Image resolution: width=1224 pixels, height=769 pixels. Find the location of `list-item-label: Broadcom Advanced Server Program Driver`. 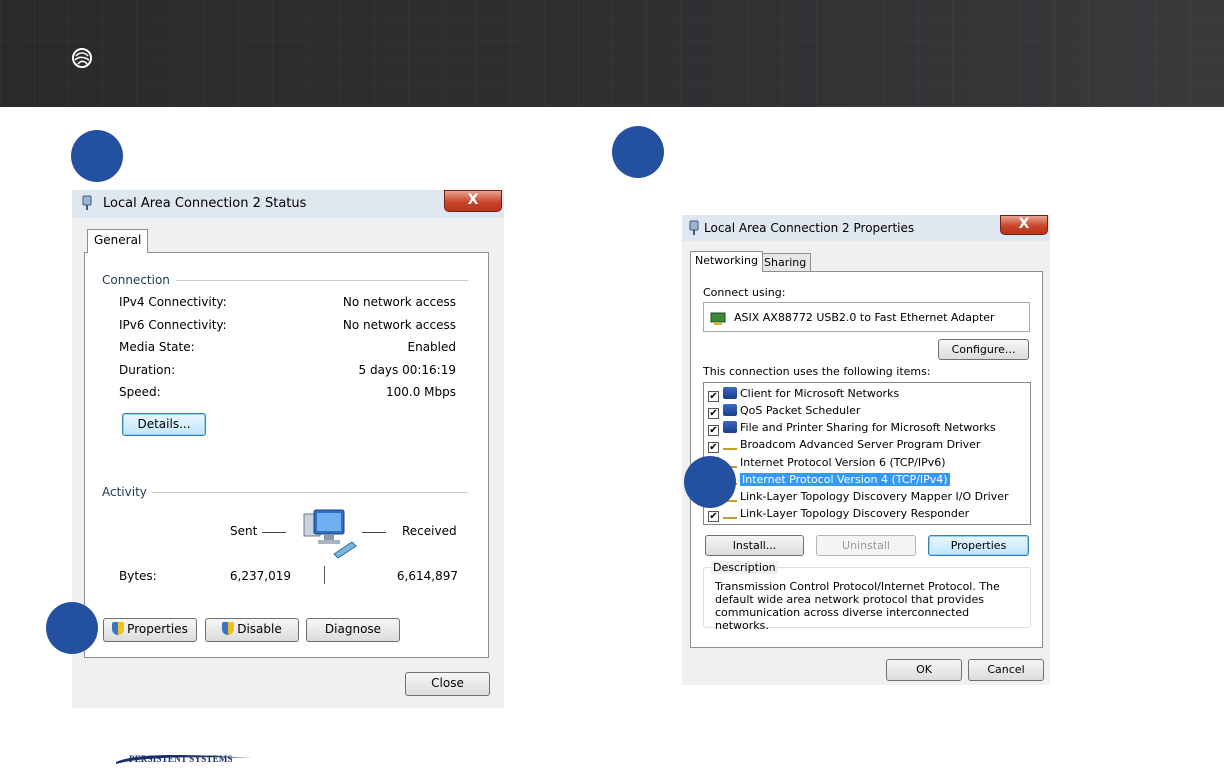

list-item-label: Broadcom Advanced Server Program Driver is located at coordinates (860, 444).